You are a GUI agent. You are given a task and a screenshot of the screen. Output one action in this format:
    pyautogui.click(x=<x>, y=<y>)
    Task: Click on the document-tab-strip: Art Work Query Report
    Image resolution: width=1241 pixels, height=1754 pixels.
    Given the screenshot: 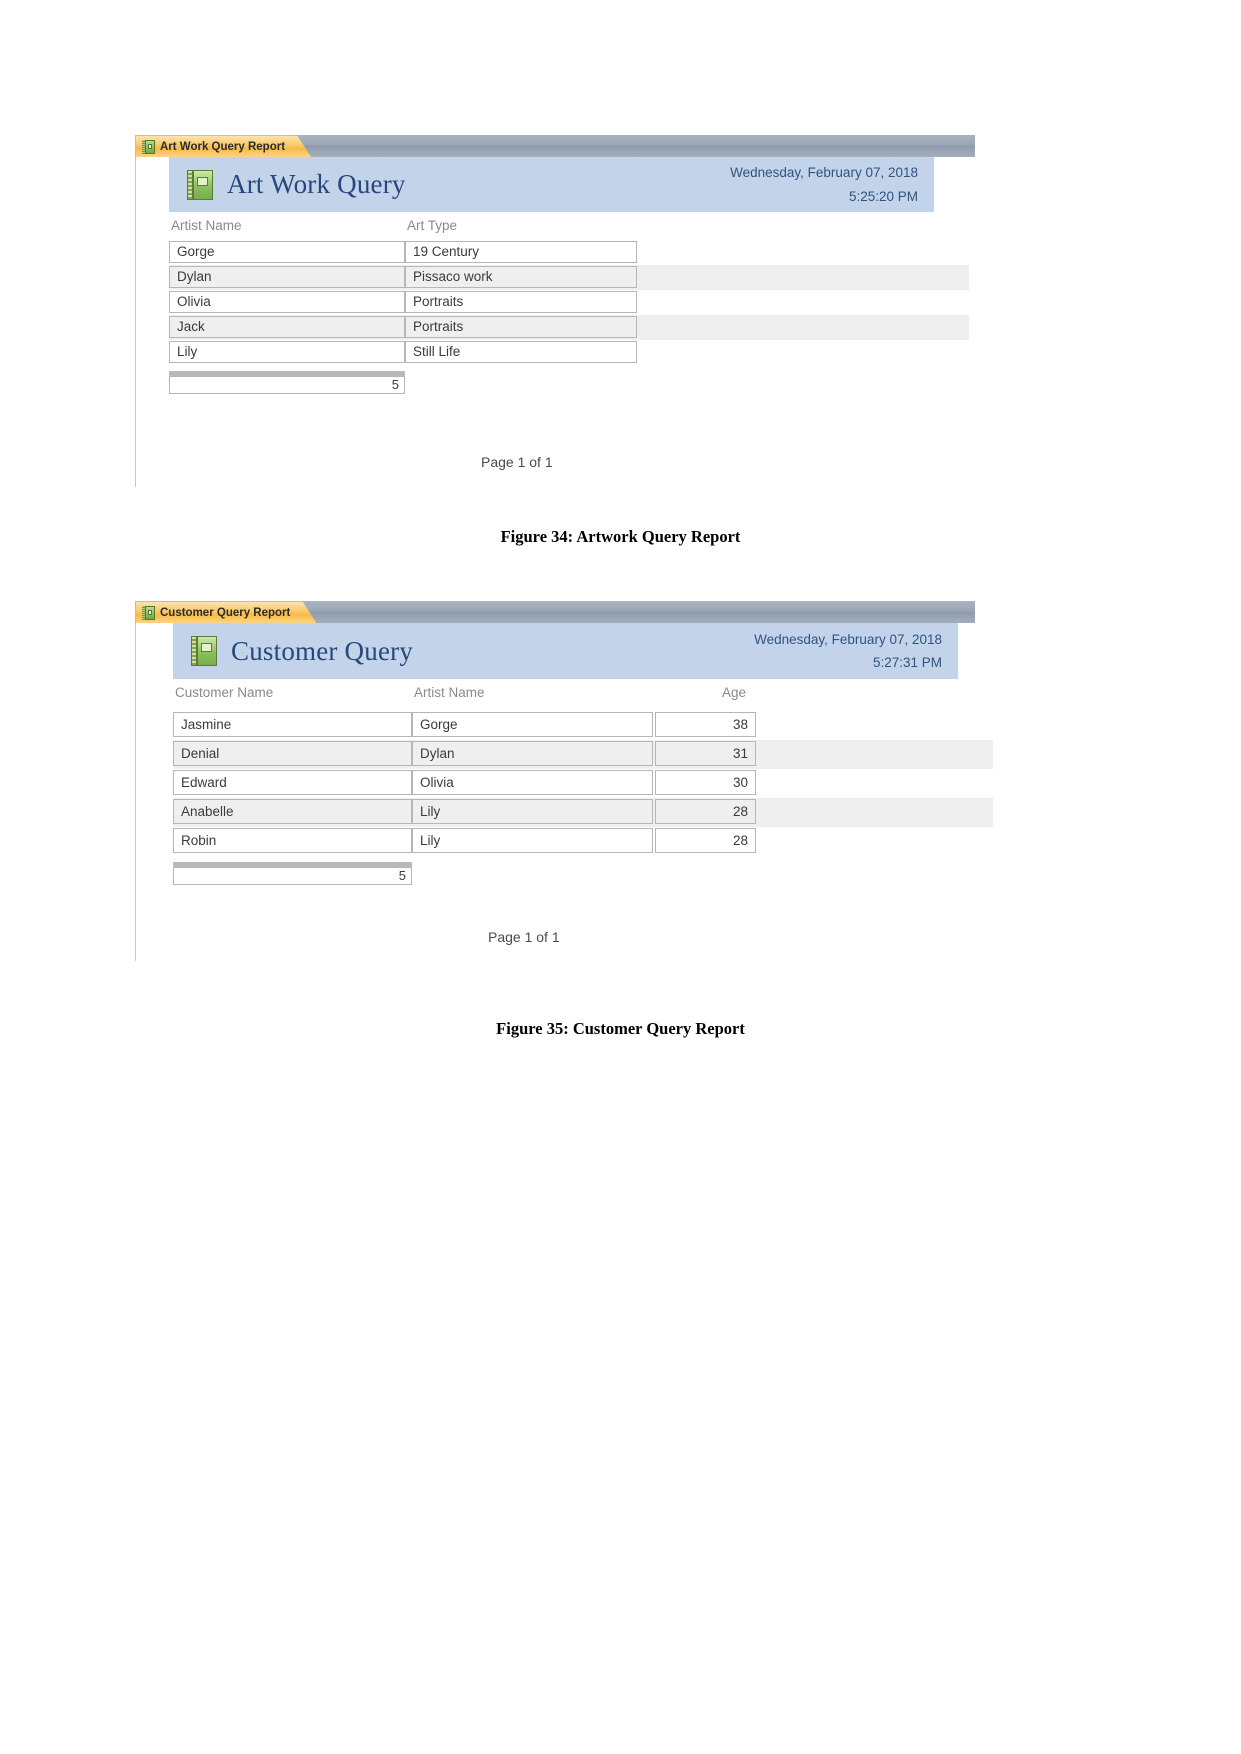 What is the action you would take?
    pyautogui.click(x=555, y=146)
    